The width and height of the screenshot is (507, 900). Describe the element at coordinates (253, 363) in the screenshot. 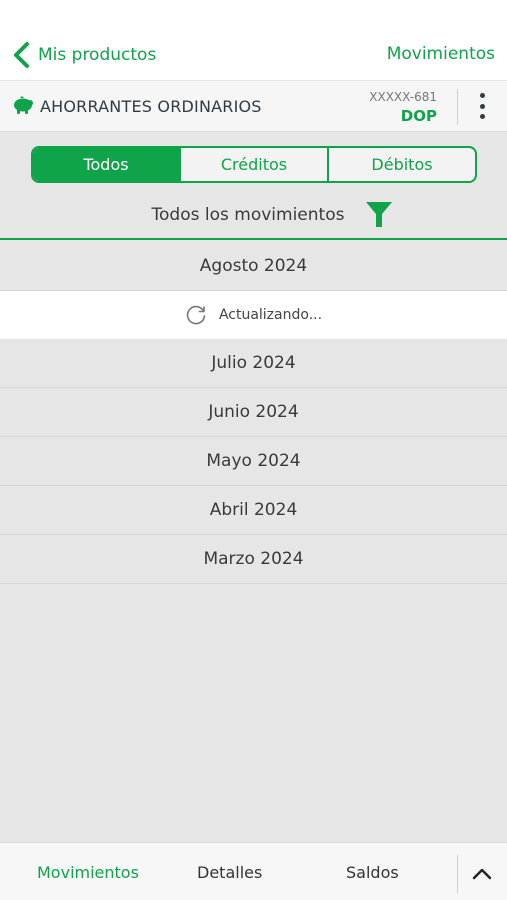

I see `month-row-julio: Julio 2024` at that location.